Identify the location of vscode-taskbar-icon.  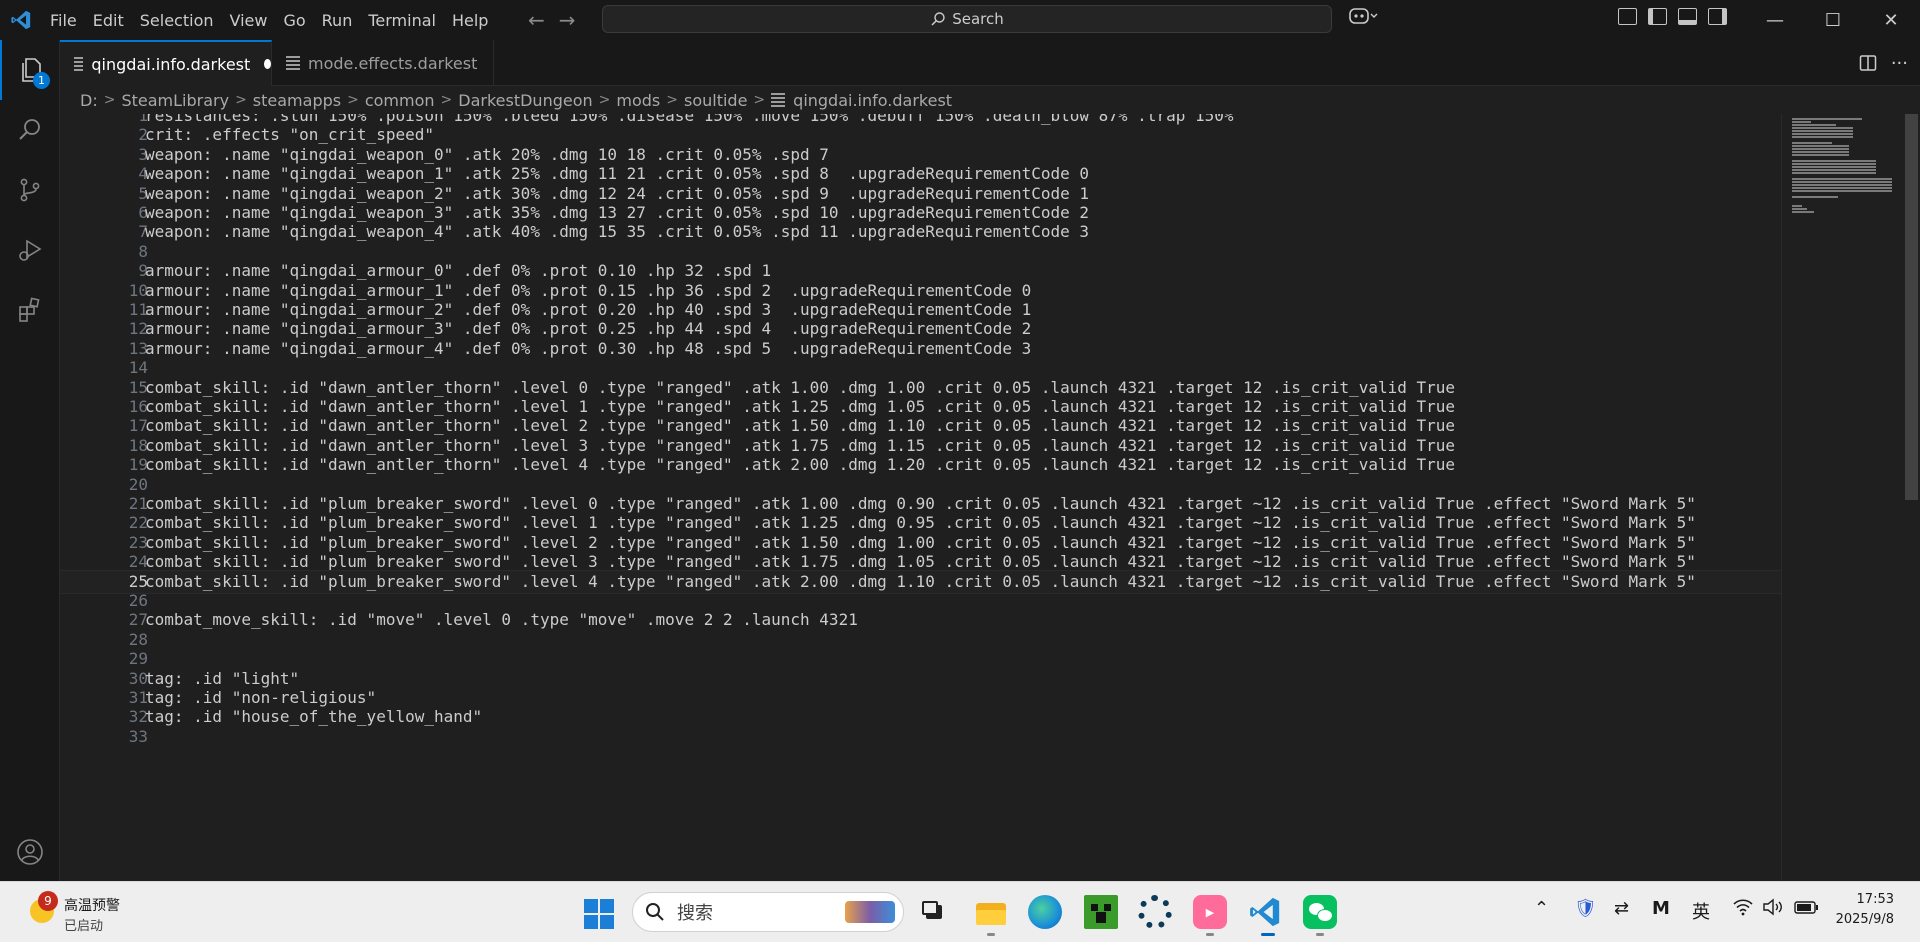
(1265, 912).